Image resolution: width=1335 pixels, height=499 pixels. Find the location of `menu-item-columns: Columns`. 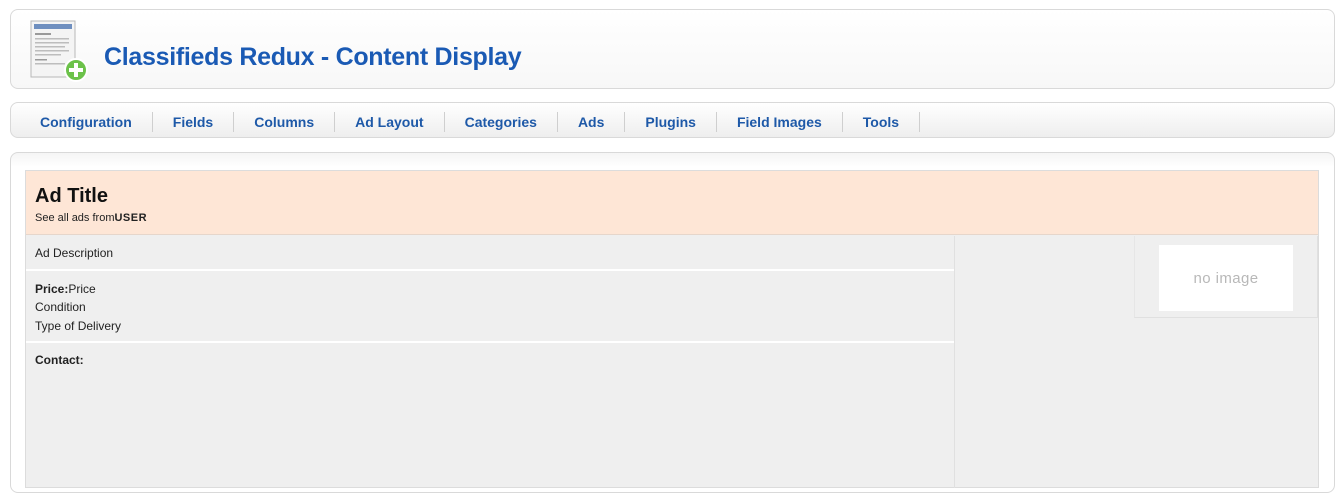

menu-item-columns: Columns is located at coordinates (285, 122).